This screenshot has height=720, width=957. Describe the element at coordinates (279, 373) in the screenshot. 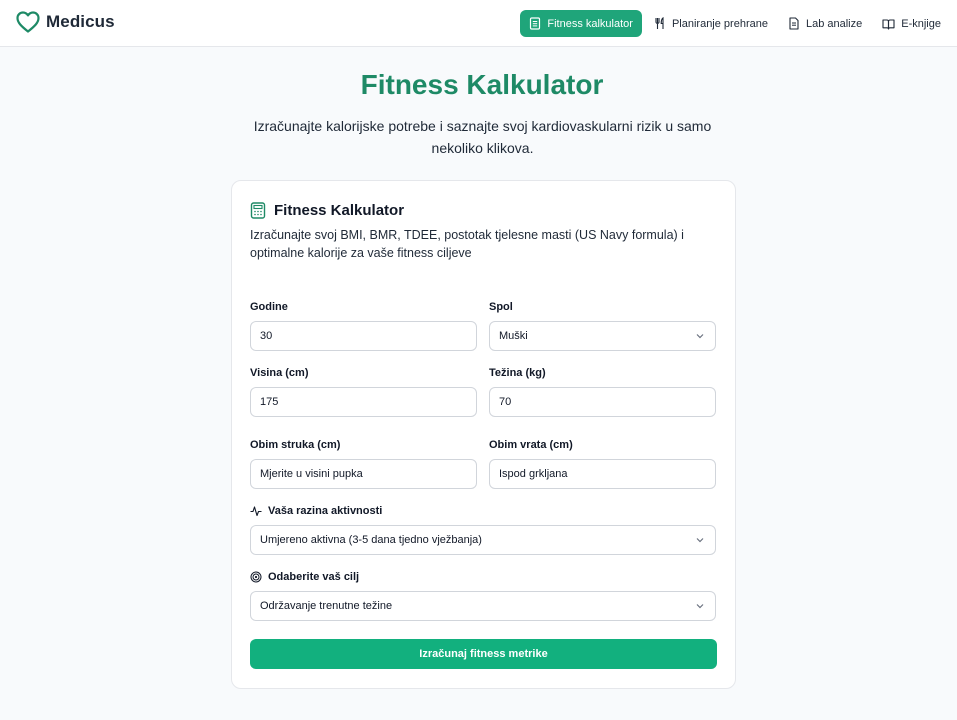

I see `height-label: Visina (cm)` at that location.